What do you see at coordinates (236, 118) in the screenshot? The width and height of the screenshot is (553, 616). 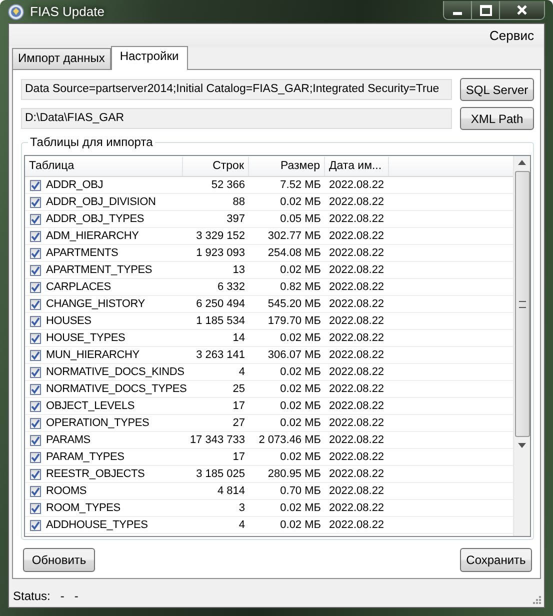 I see `xml-path-field: D:\Data\FIAS_GAR` at bounding box center [236, 118].